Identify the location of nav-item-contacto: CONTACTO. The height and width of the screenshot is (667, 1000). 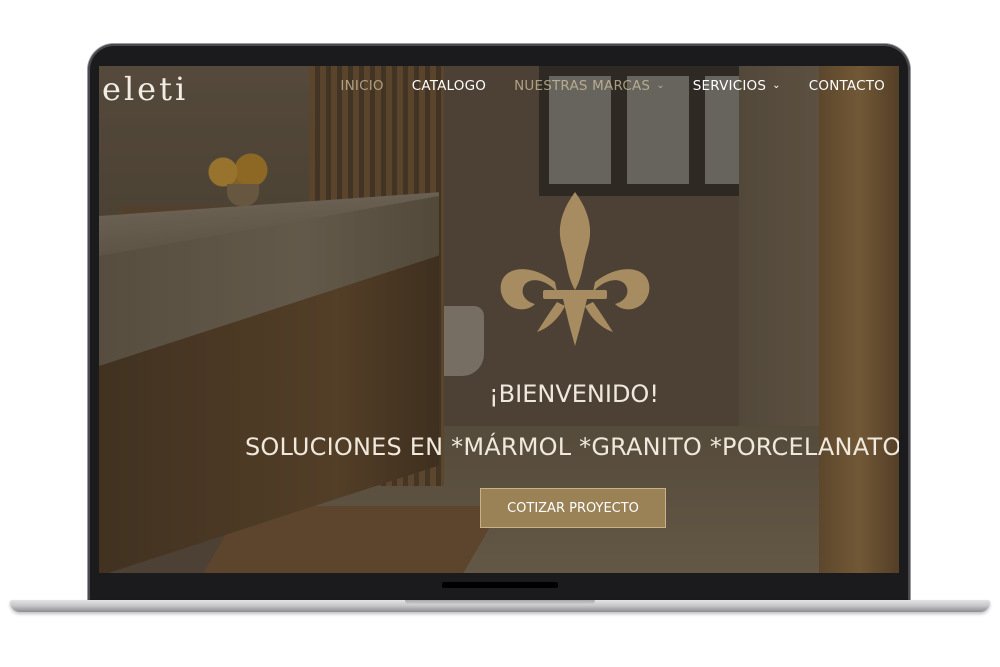
(847, 86).